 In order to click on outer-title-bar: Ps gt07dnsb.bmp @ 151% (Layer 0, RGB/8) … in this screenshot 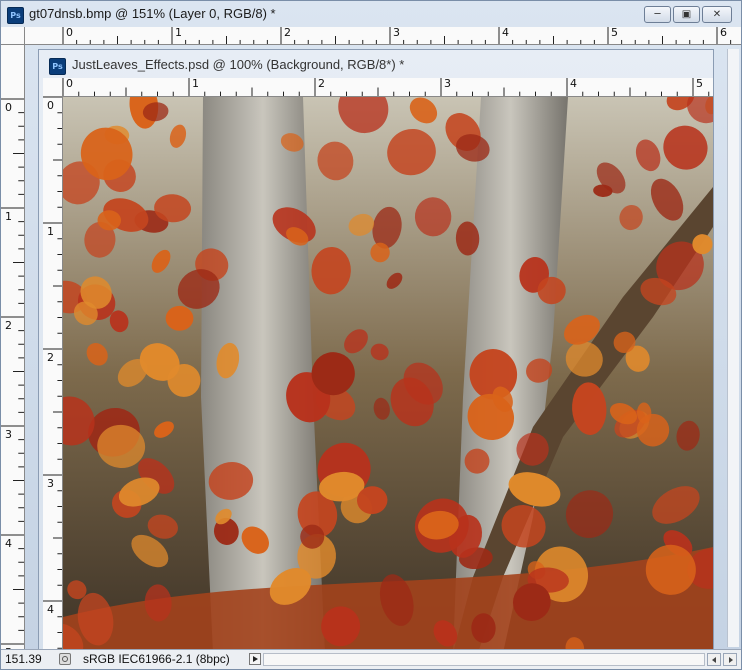, I will do `click(371, 14)`.